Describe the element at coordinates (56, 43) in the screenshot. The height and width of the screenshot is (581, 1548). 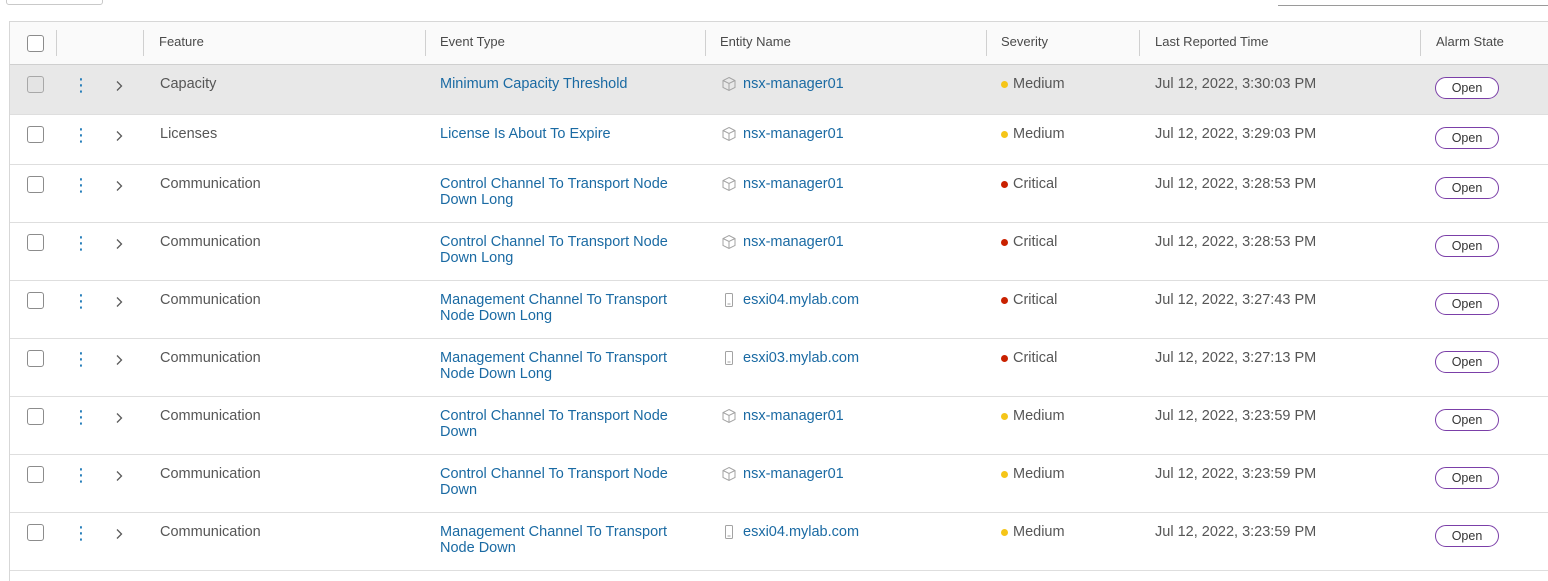
I see `column-separator` at that location.